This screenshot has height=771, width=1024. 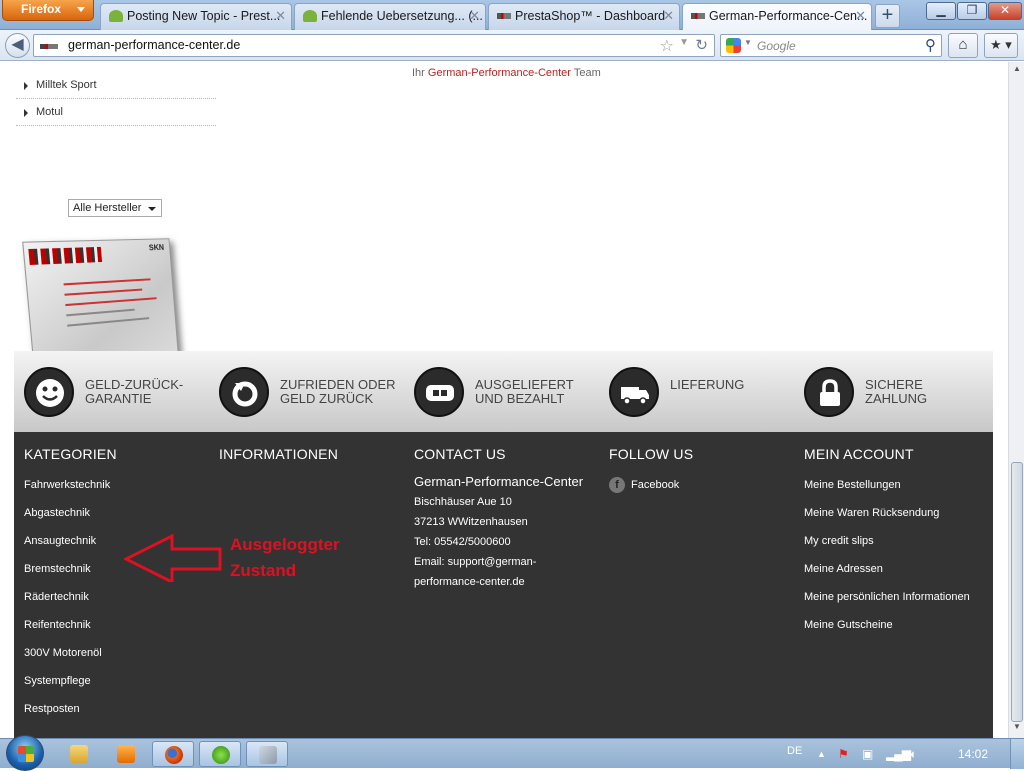 I want to click on gpc-icon, so click(x=504, y=16).